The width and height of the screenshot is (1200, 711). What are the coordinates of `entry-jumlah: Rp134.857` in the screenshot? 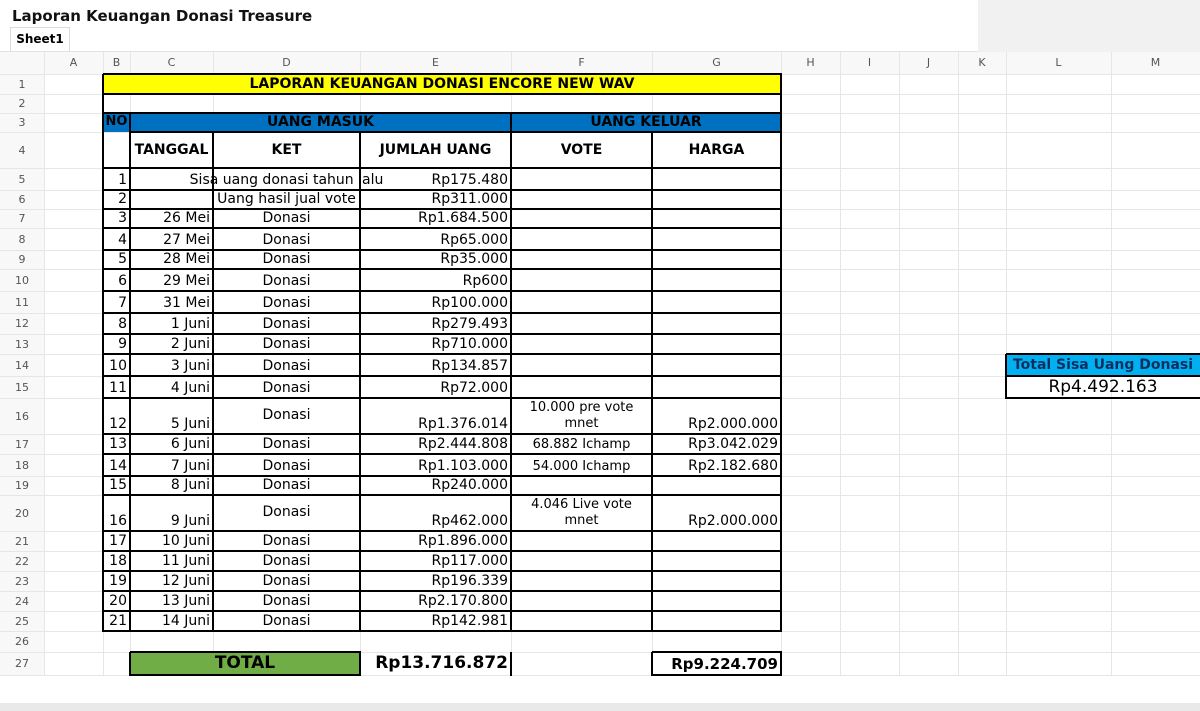 It's located at (469, 366).